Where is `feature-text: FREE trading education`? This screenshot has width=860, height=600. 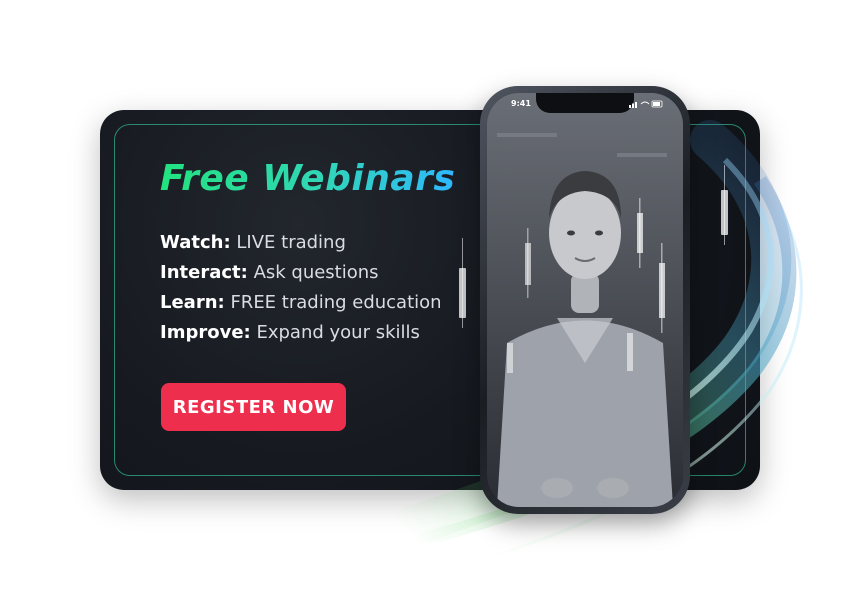
feature-text: FREE trading education is located at coordinates (336, 302).